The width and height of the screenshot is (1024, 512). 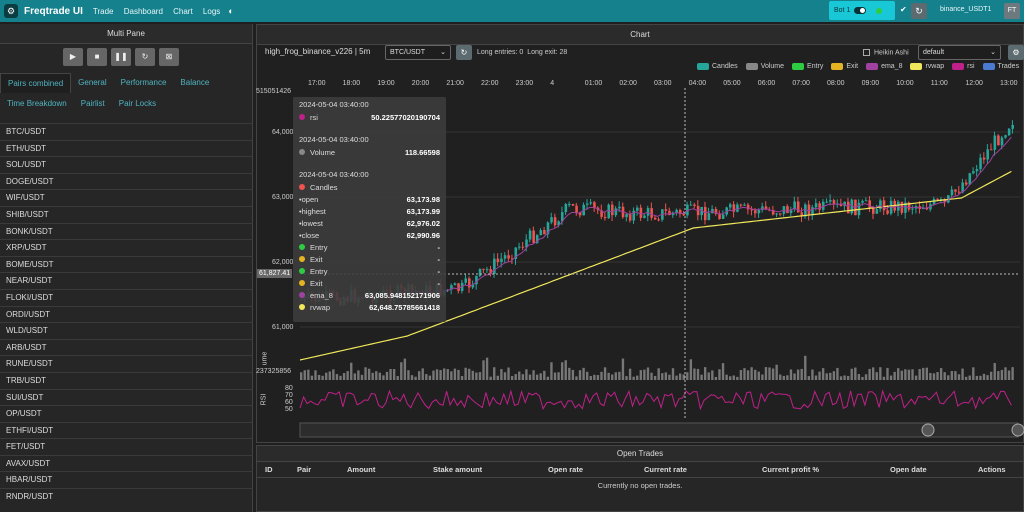 What do you see at coordinates (1000, 66) in the screenshot?
I see `legend-item: Trades` at bounding box center [1000, 66].